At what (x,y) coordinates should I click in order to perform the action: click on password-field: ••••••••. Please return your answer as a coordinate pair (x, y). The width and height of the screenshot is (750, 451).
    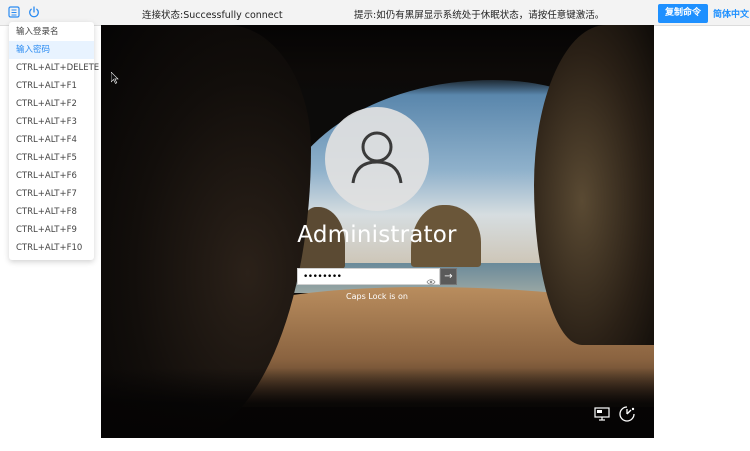
    Looking at the image, I should click on (368, 276).